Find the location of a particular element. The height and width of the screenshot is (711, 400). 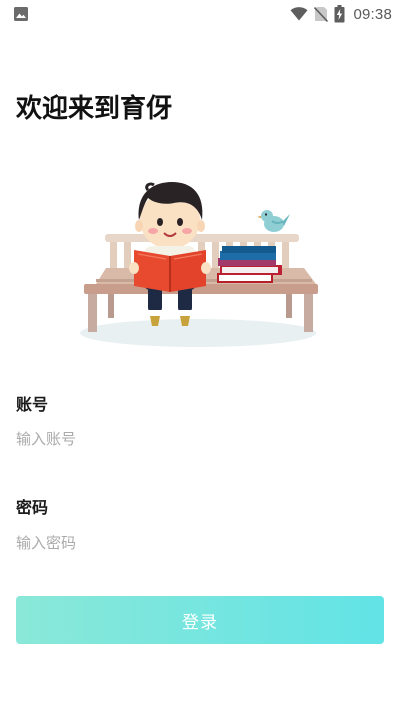

status-icons: 09:38 is located at coordinates (341, 14).